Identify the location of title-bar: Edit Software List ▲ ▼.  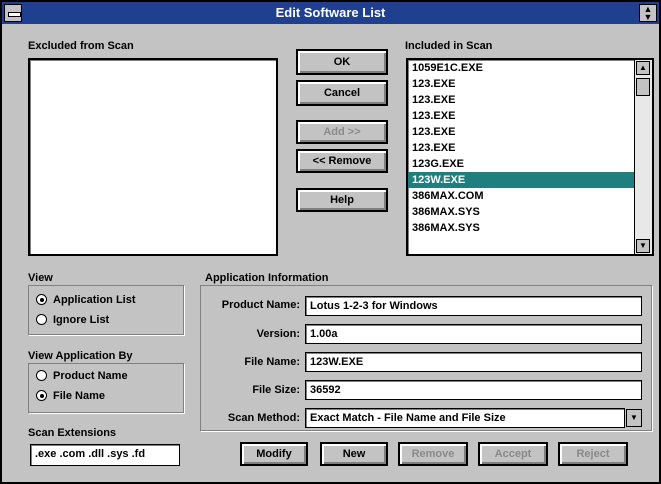
(330, 13).